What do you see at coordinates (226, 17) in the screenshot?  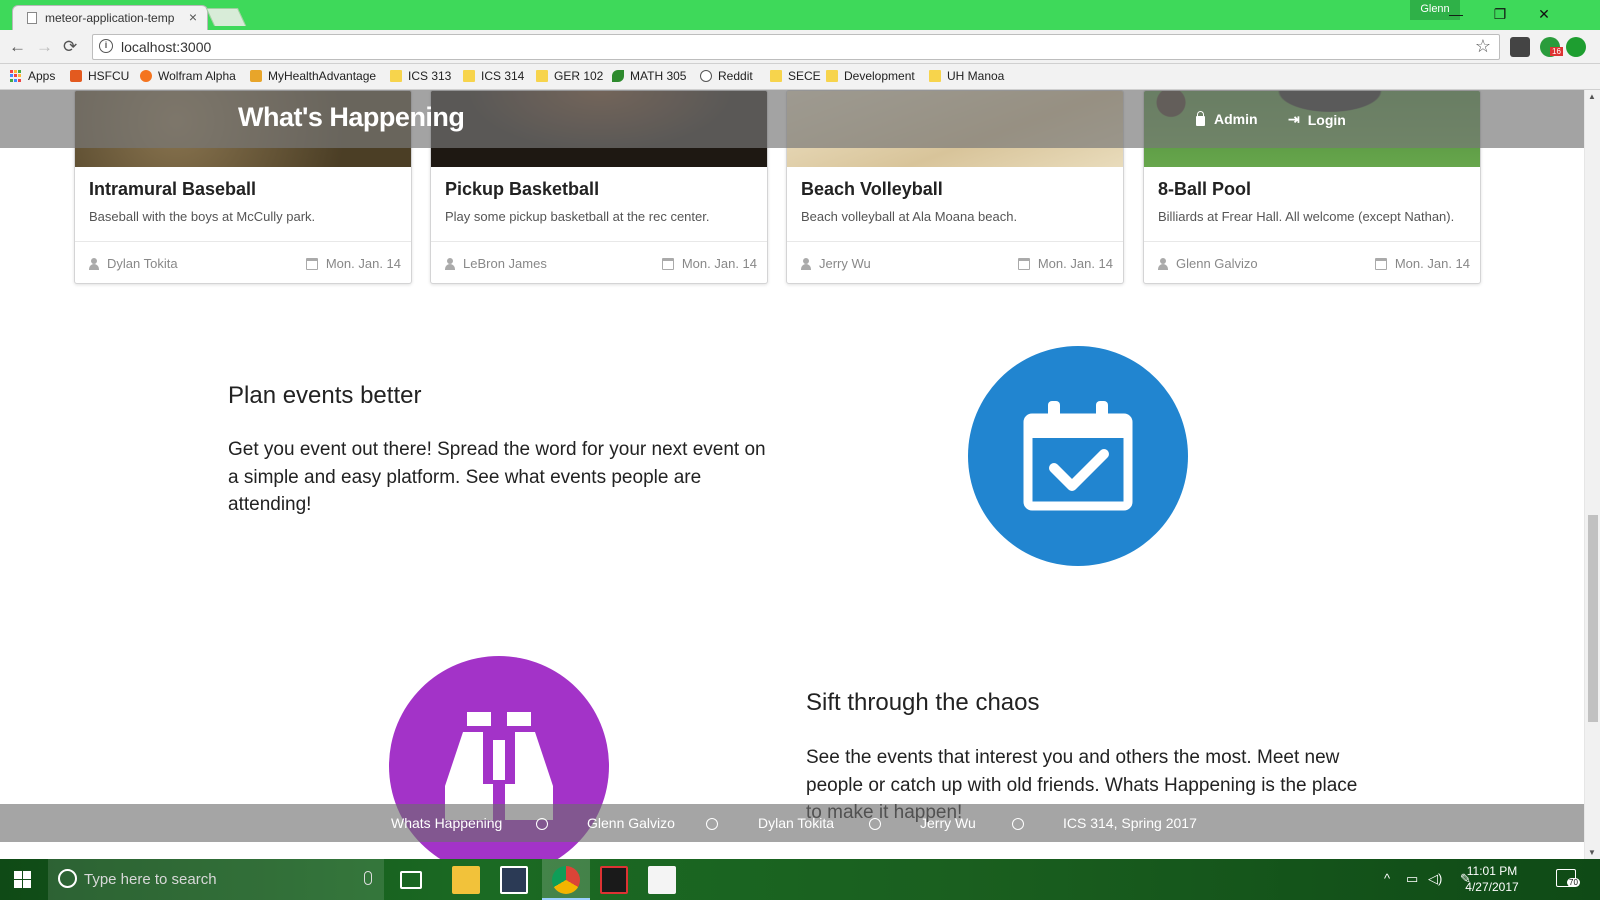 I see `new-tab-button` at bounding box center [226, 17].